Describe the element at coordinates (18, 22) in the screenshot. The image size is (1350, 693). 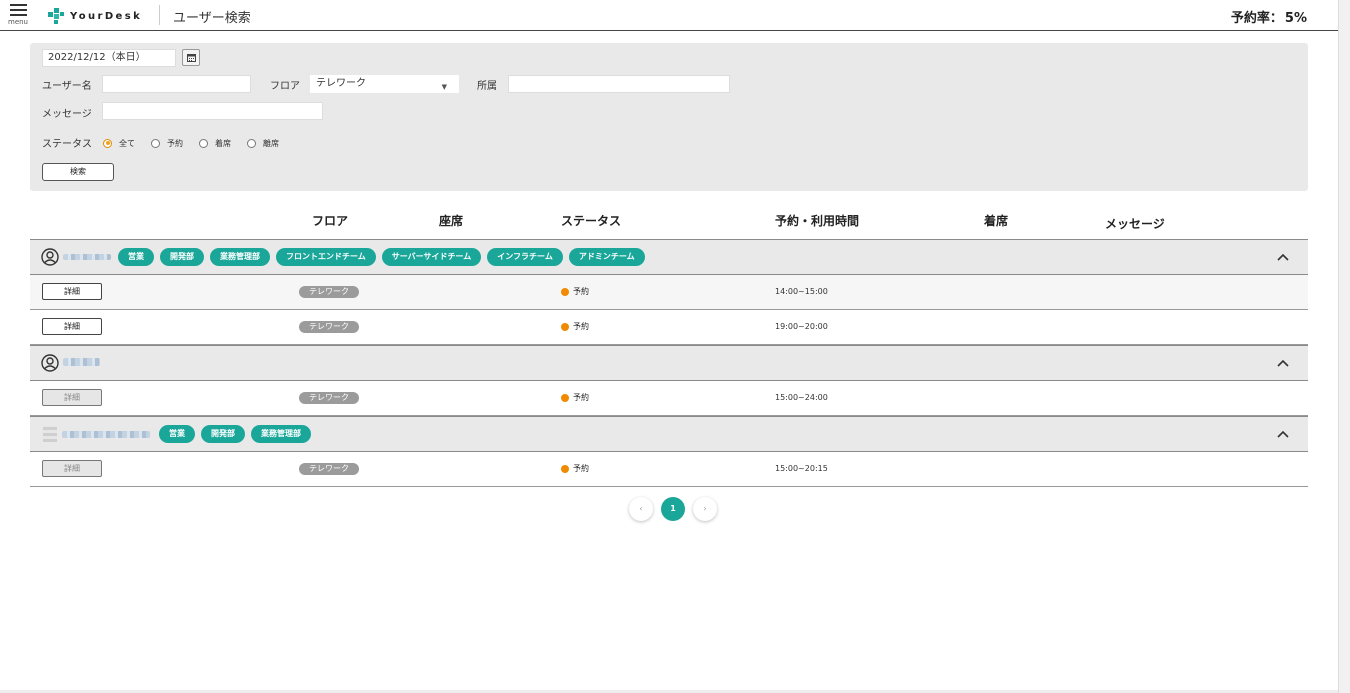
I see `menu-label: menu` at that location.